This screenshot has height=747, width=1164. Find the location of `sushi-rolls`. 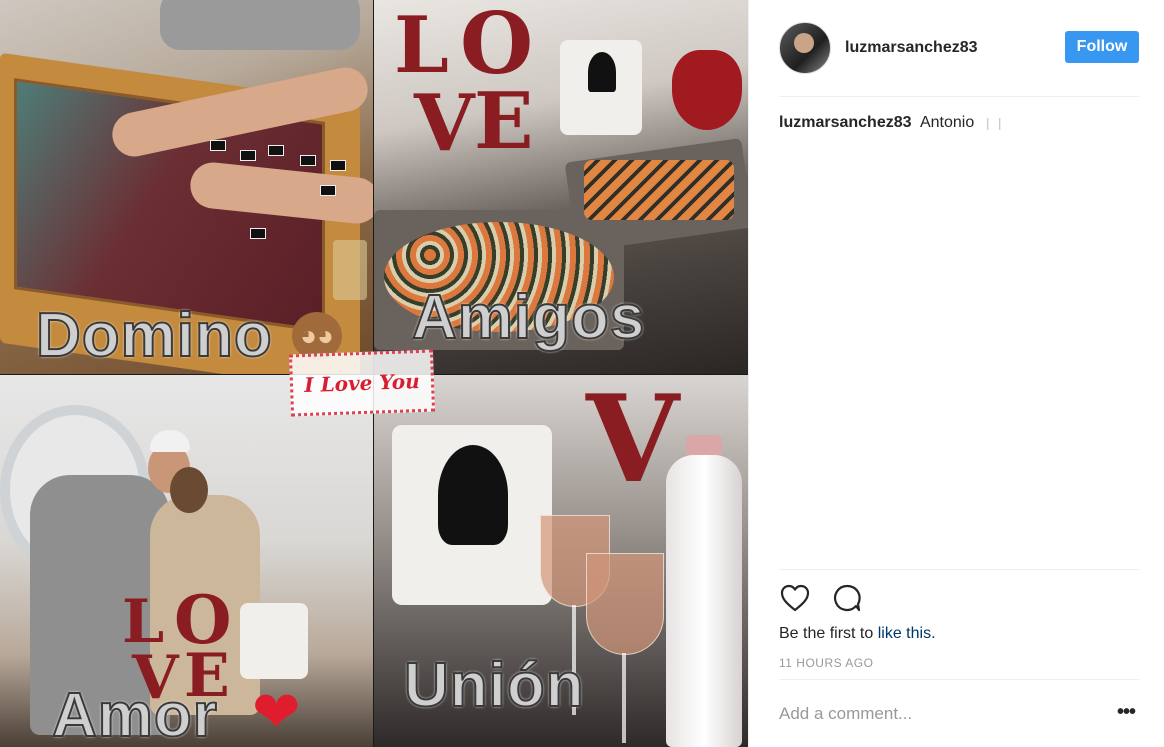

sushi-rolls is located at coordinates (659, 190).